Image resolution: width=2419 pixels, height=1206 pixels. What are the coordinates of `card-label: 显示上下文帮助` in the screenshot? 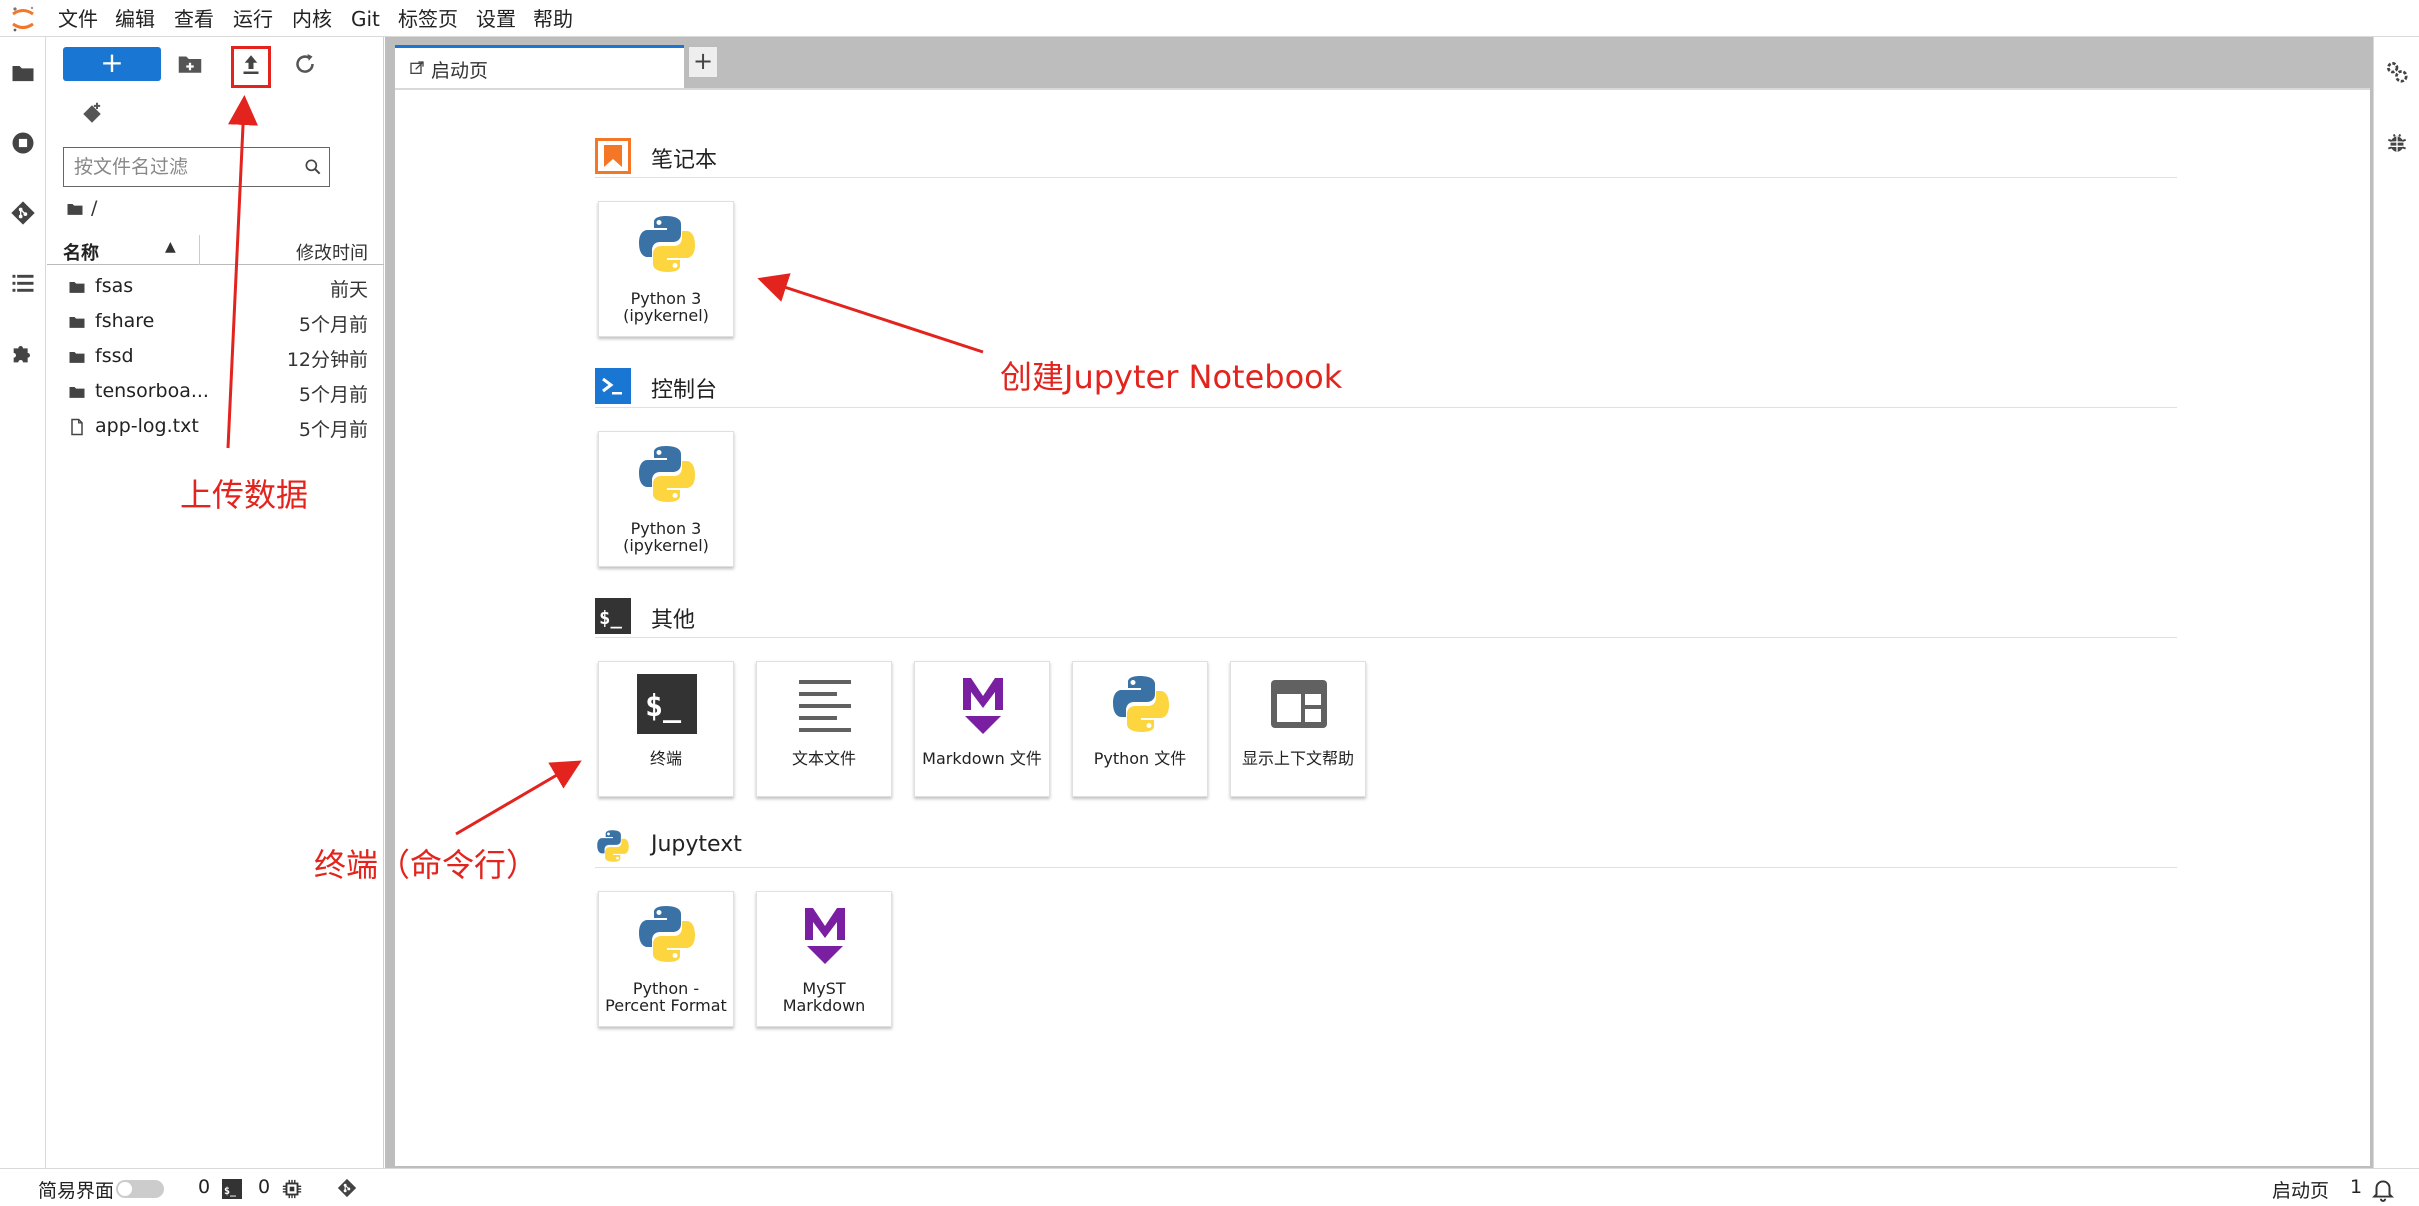 It's located at (1297, 758).